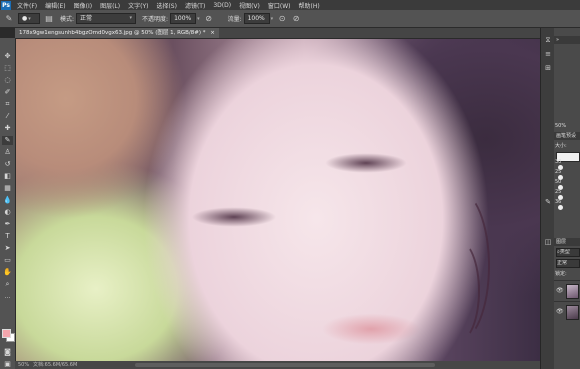 The image size is (580, 369). I want to click on brush-size-value: 30, so click(558, 162).